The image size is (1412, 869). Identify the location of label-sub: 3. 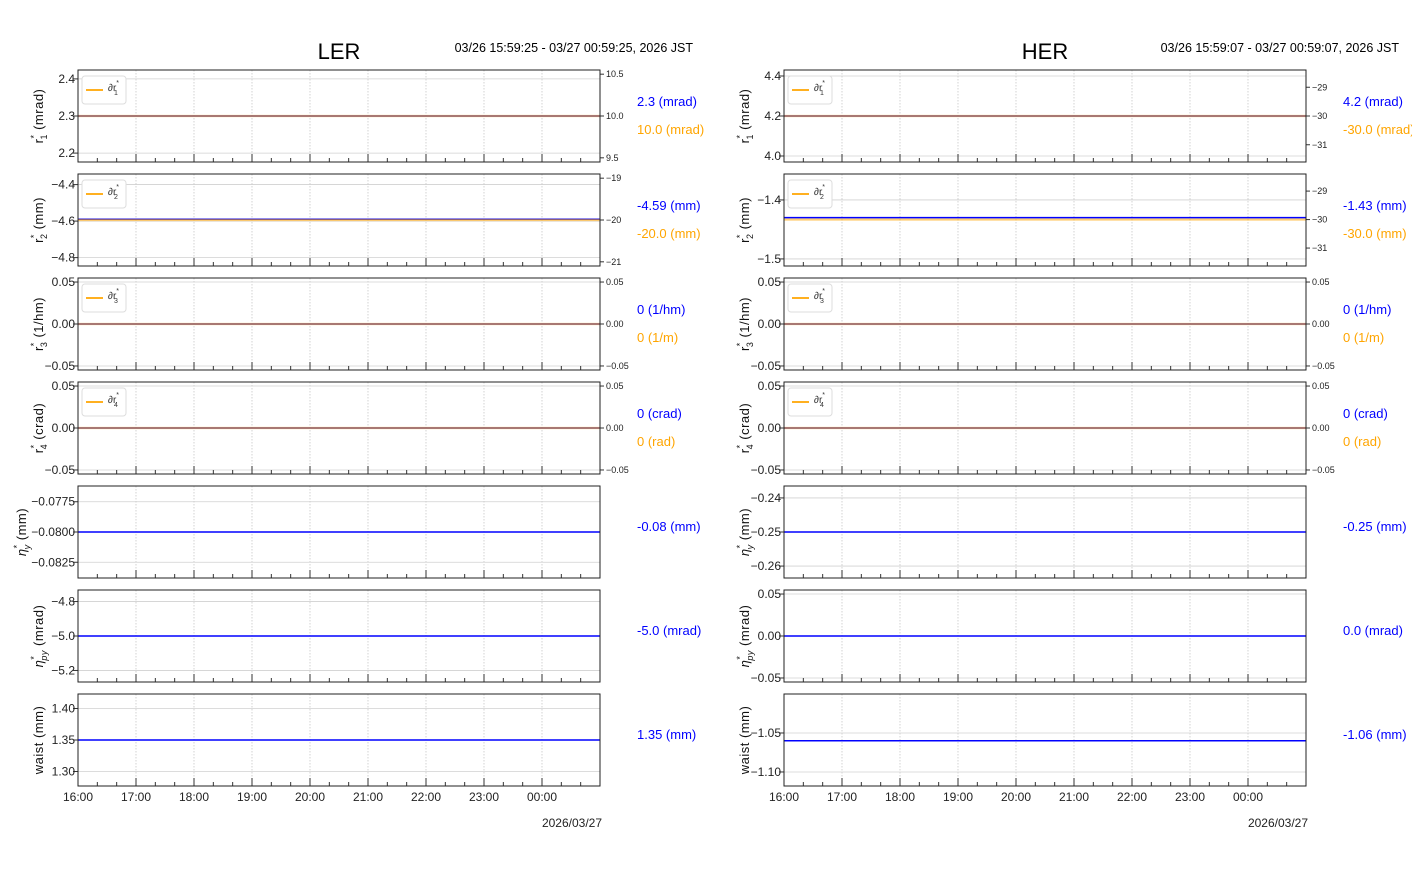
(822, 301).